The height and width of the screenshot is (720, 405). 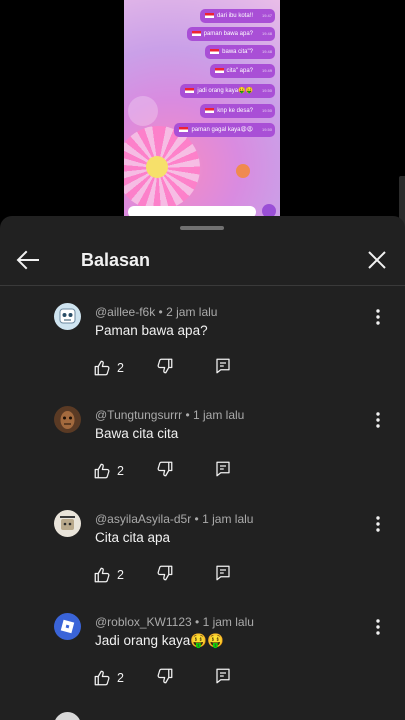 I want to click on flower-center, so click(x=157, y=167).